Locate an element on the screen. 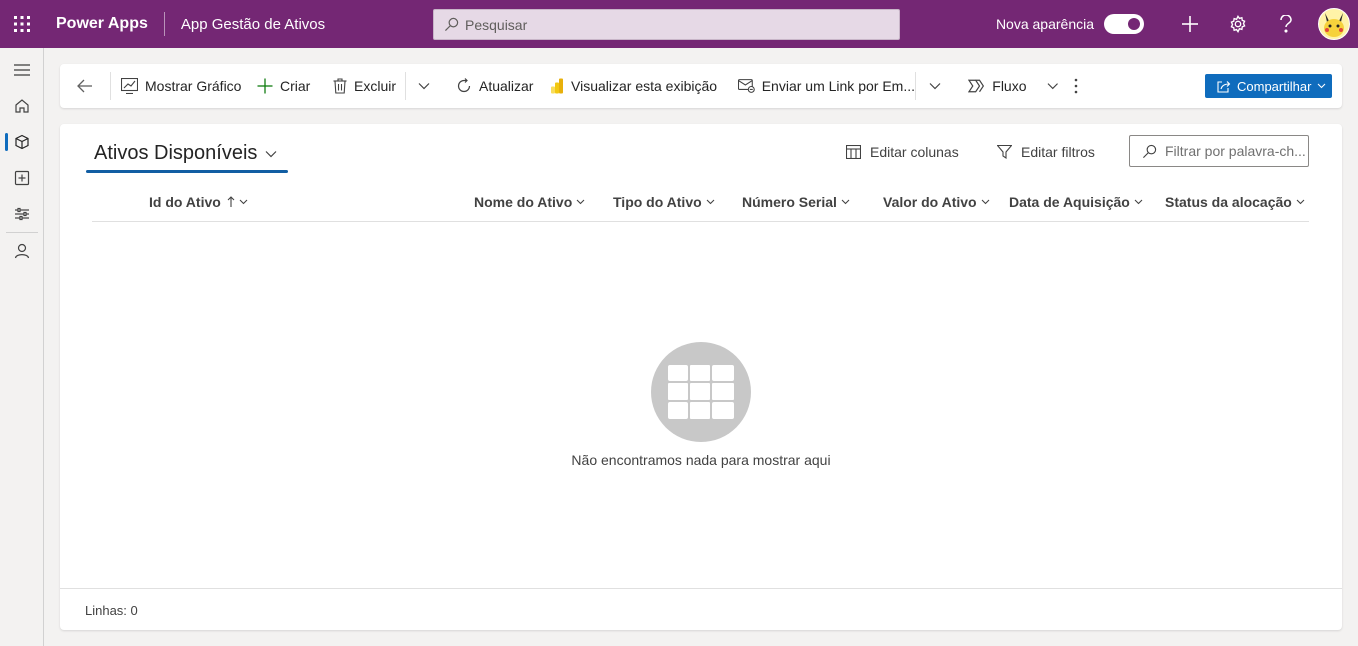 Image resolution: width=1358 pixels, height=646 pixels. mail-link-icon is located at coordinates (746, 86).